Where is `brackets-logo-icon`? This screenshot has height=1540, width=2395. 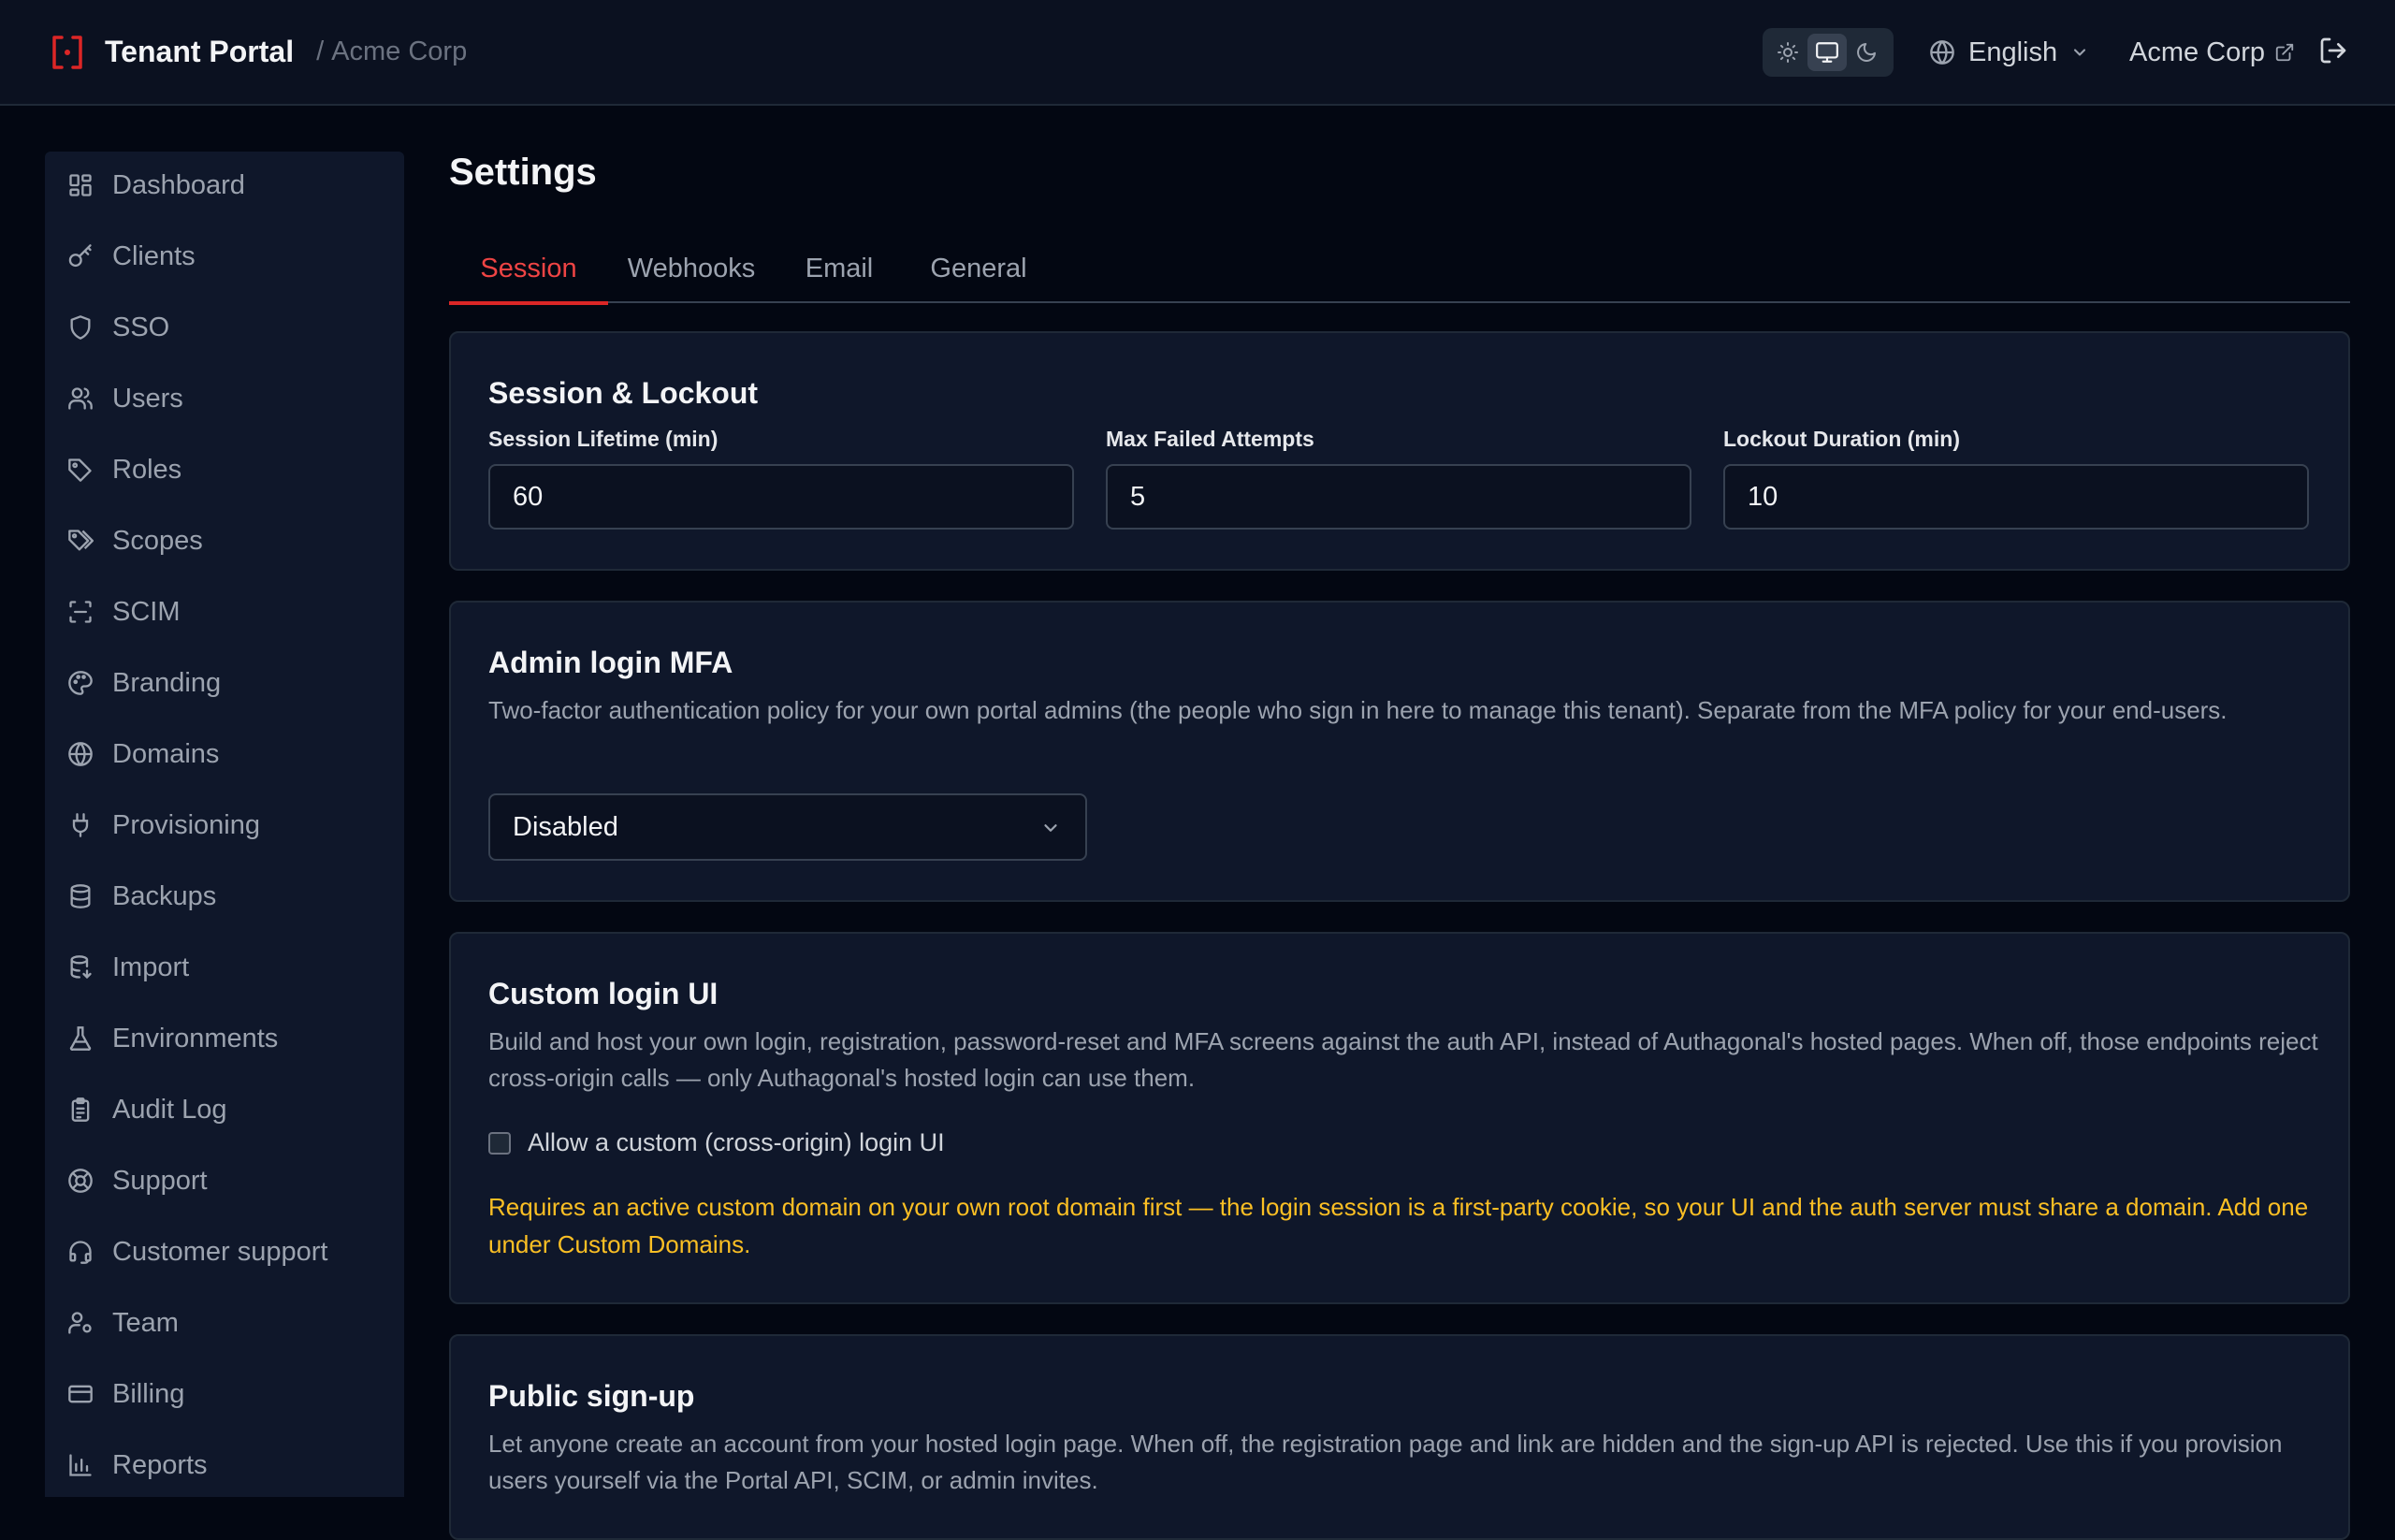 brackets-logo-icon is located at coordinates (67, 53).